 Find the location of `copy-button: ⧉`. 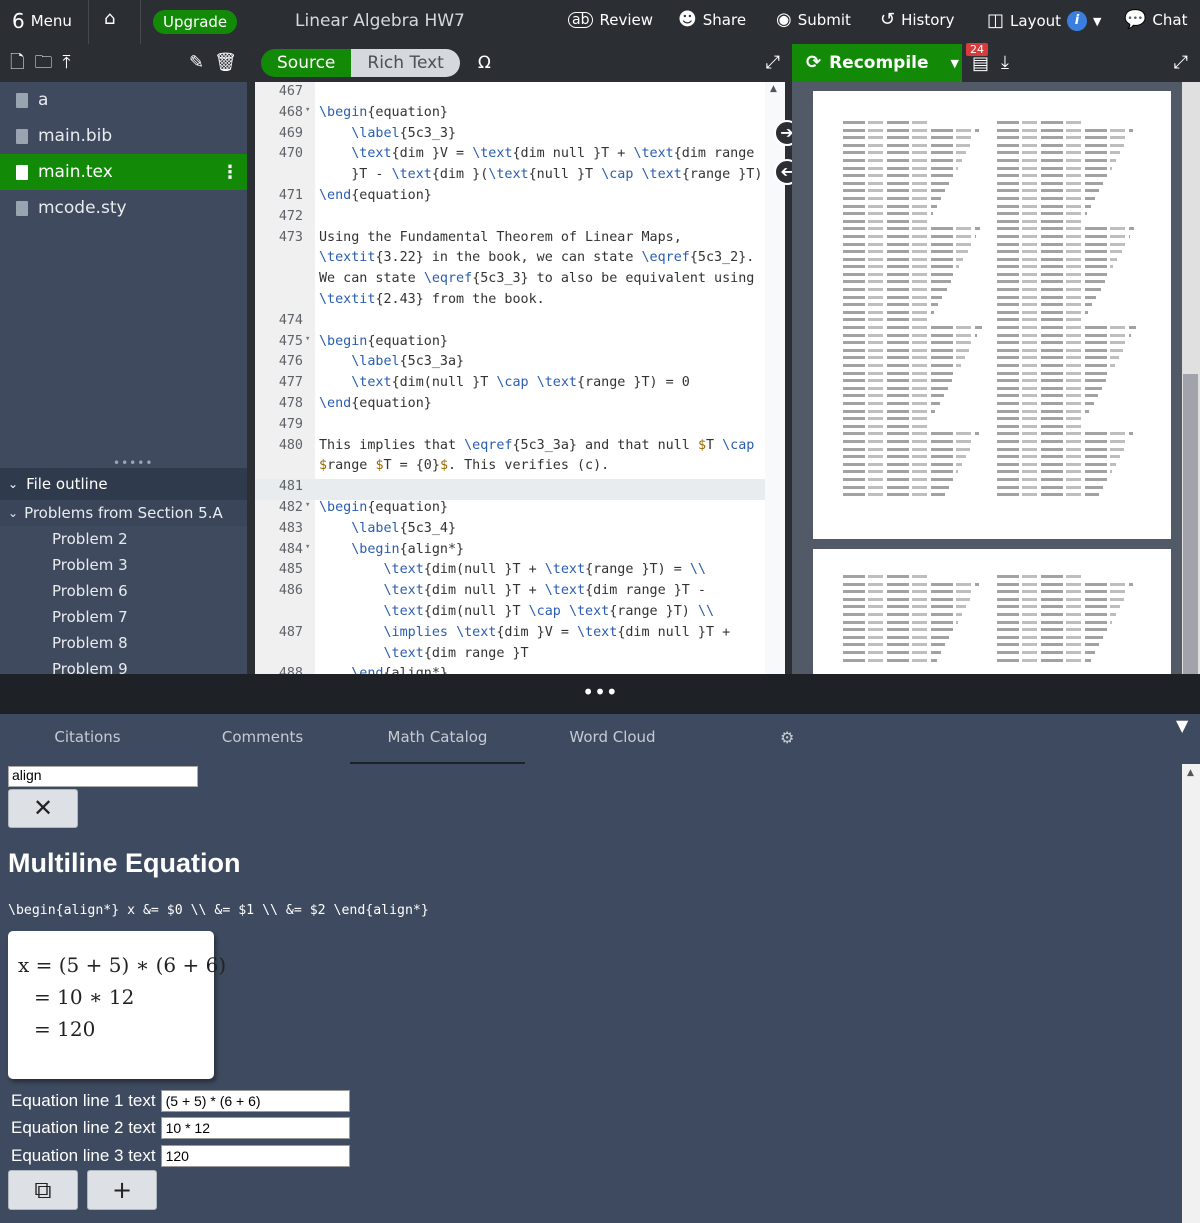

copy-button: ⧉ is located at coordinates (43, 1190).